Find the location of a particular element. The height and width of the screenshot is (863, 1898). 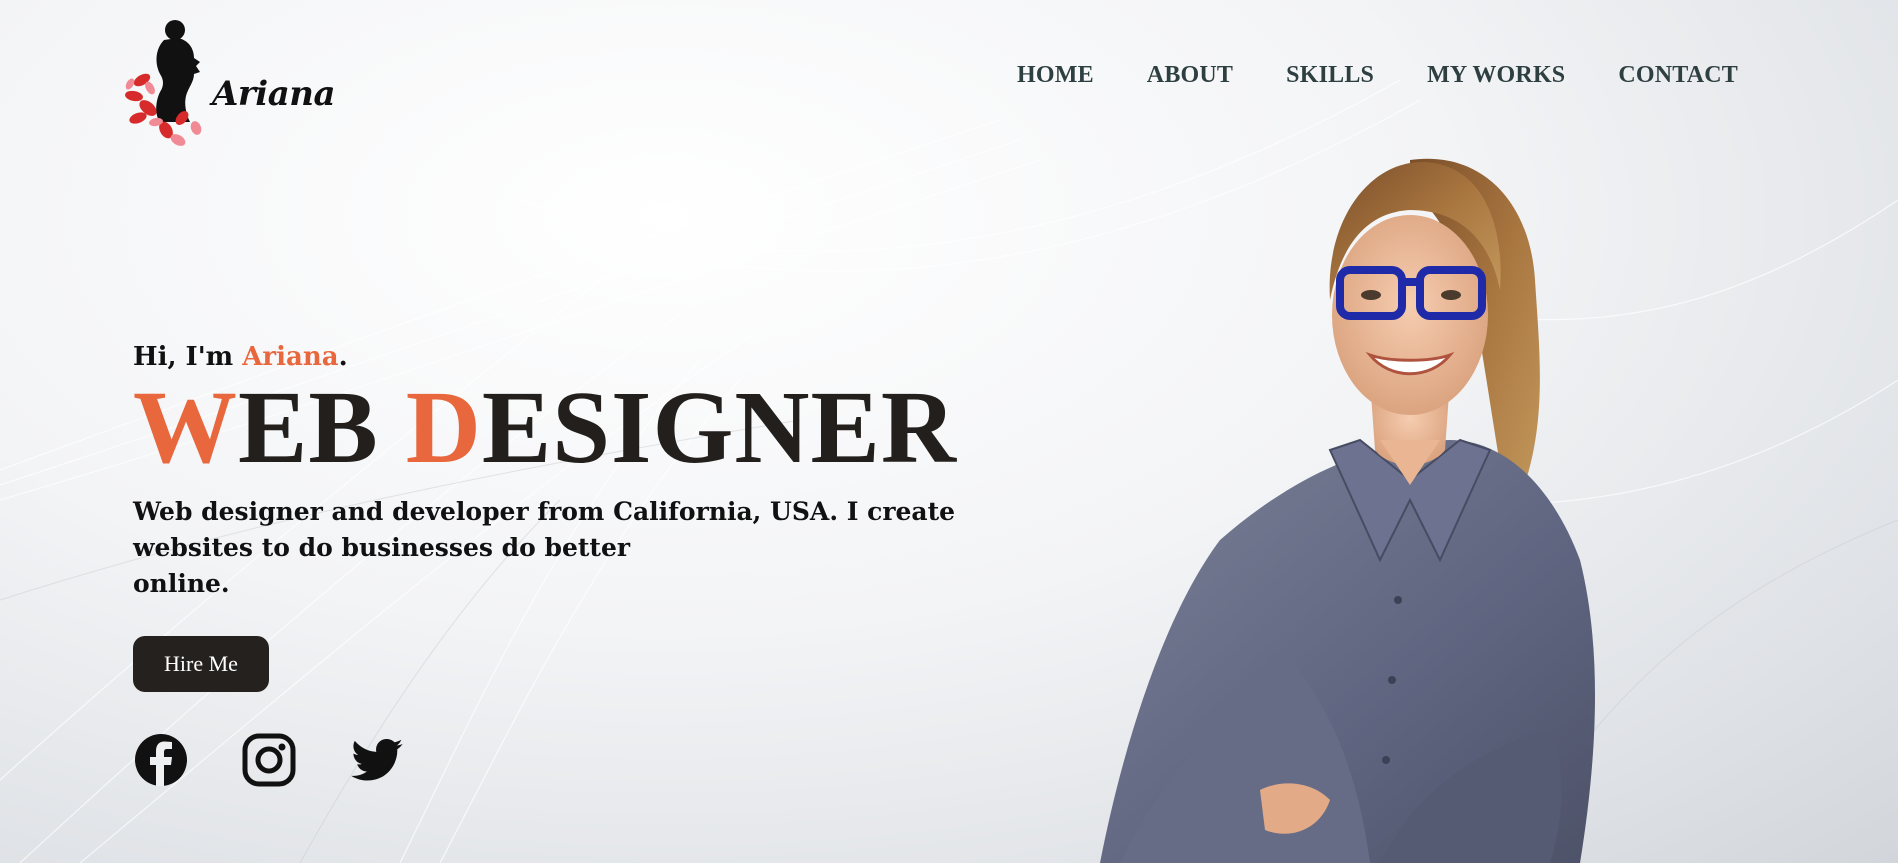

headline-initial-d: D is located at coordinates (443, 427).